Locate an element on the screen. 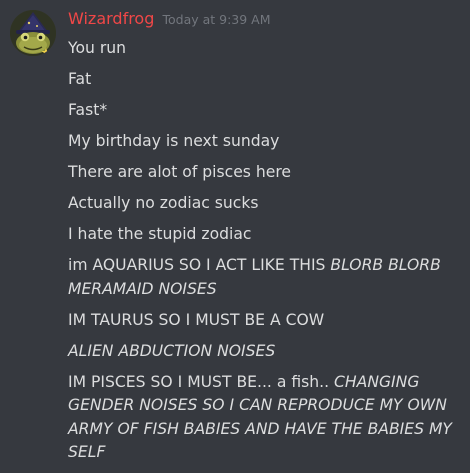 This screenshot has width=470, height=473. timestamp: Today at 9:39 AM is located at coordinates (216, 19).